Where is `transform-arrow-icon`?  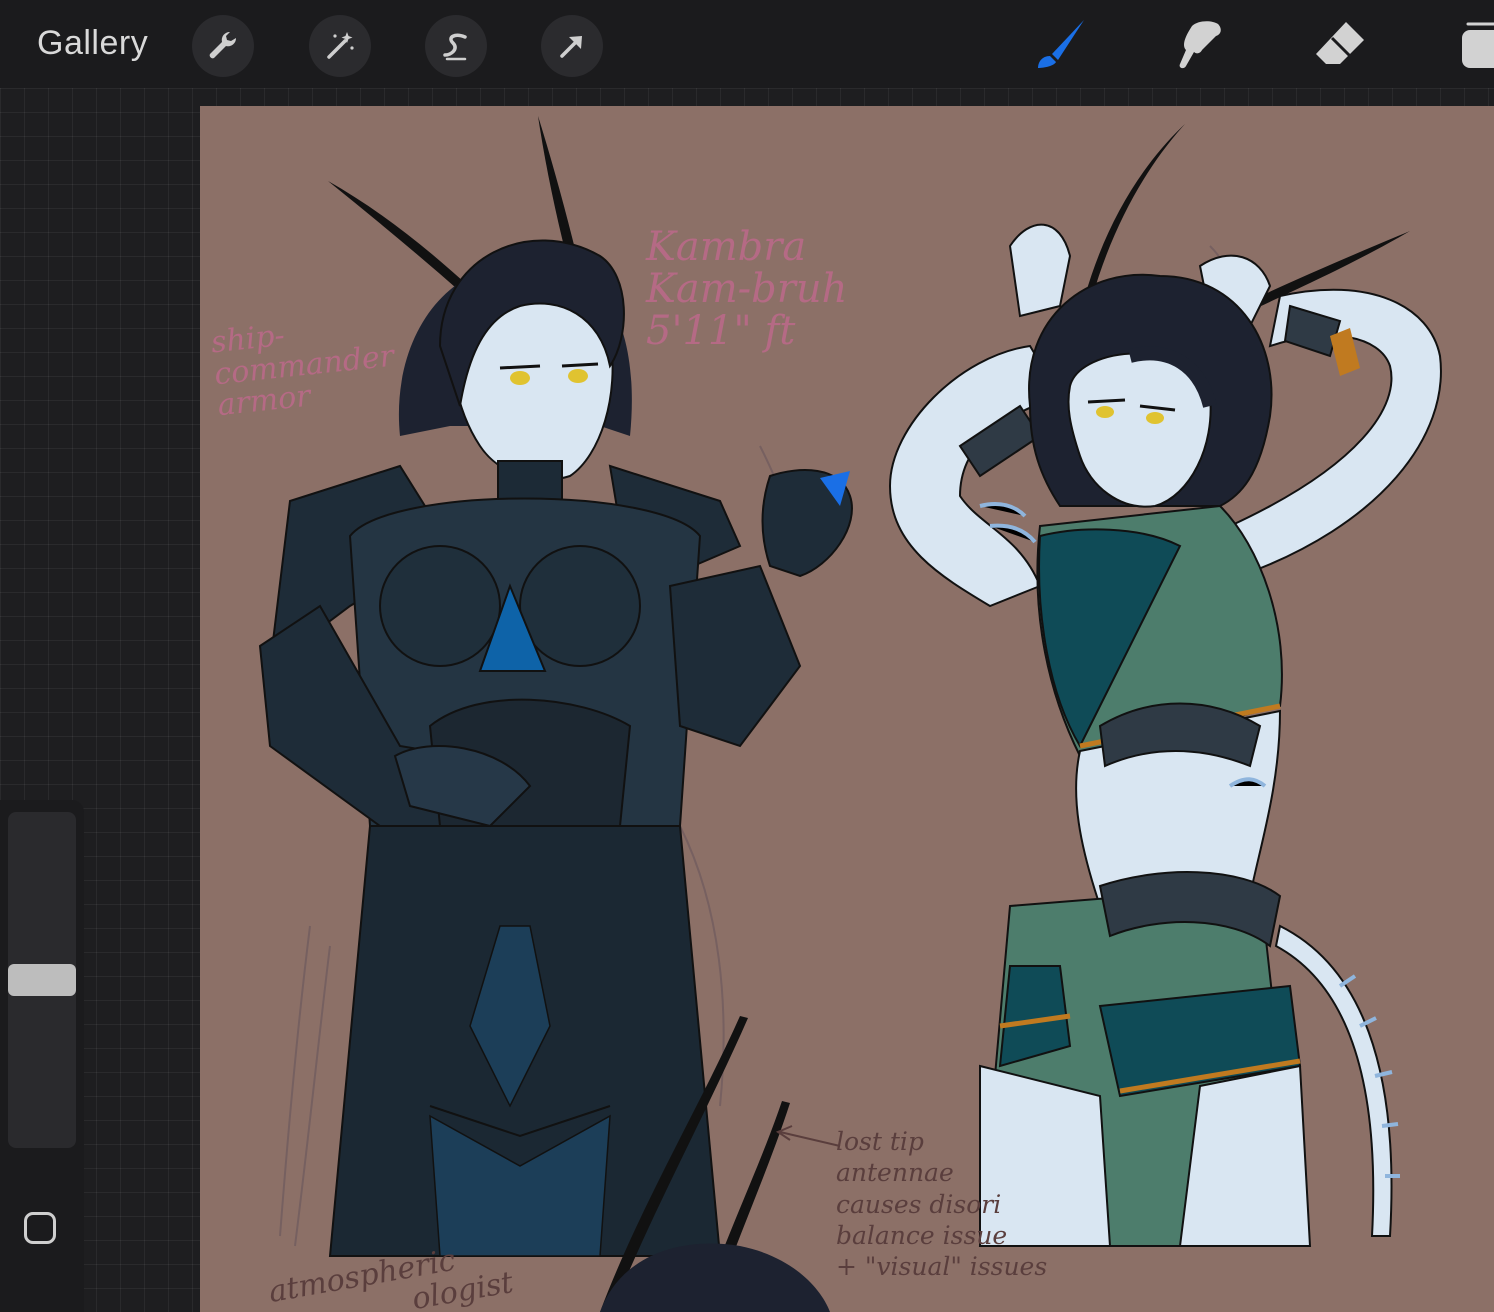
transform-arrow-icon is located at coordinates (571, 47).